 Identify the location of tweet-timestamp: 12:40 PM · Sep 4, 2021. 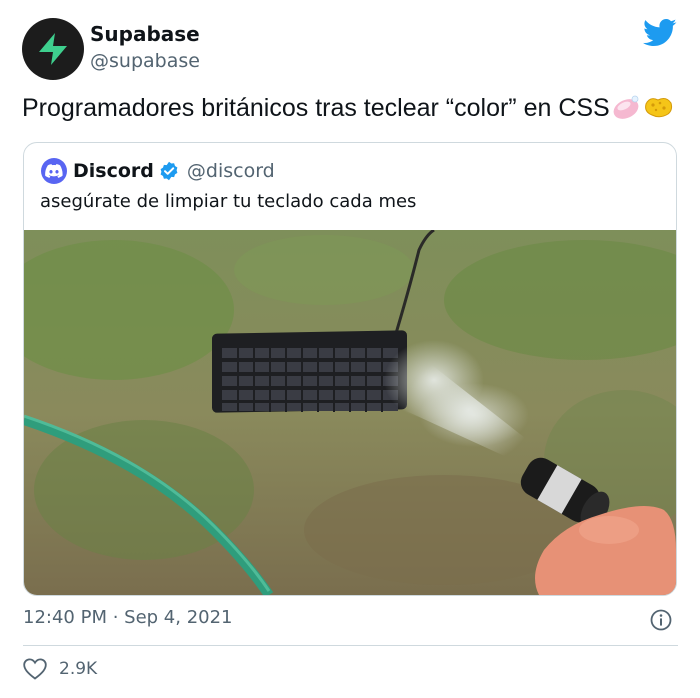
(128, 617).